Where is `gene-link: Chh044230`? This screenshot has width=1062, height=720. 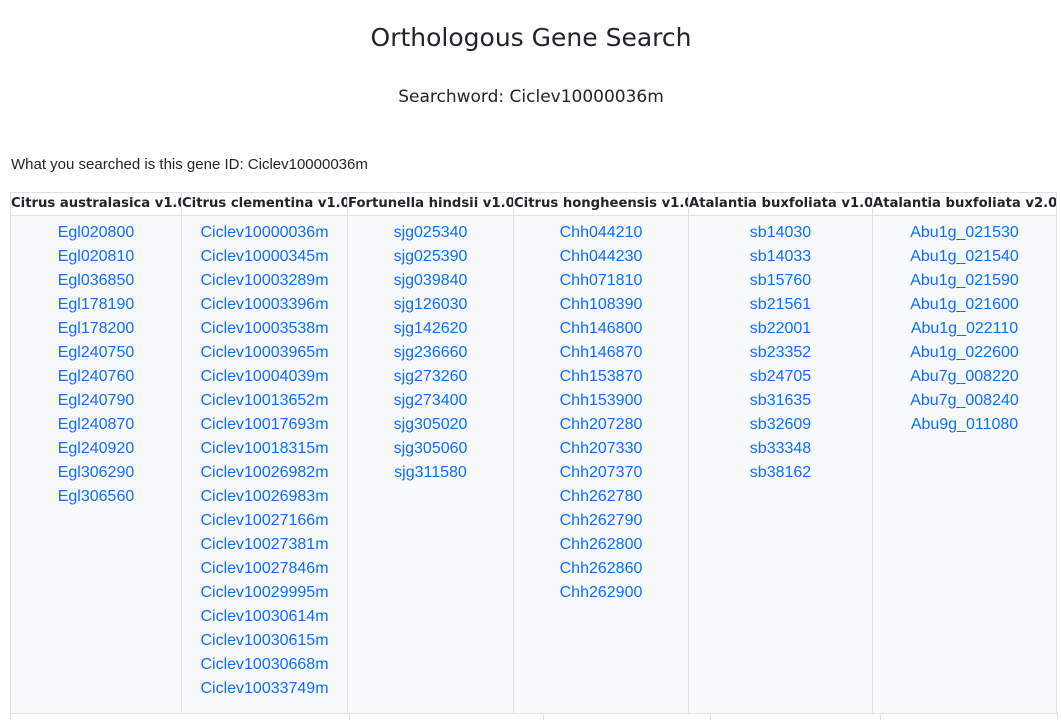 gene-link: Chh044230 is located at coordinates (601, 257).